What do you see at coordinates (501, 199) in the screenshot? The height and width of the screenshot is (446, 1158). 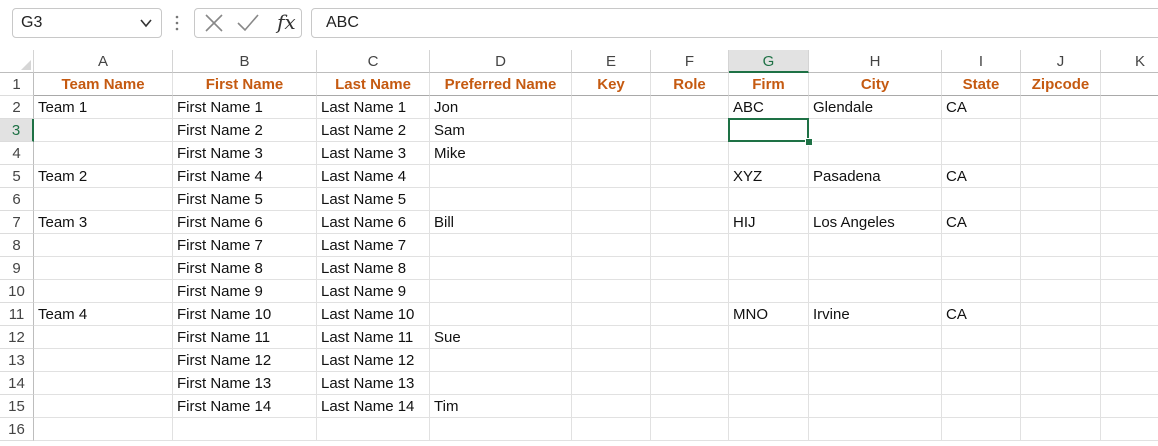 I see `cell-d6` at bounding box center [501, 199].